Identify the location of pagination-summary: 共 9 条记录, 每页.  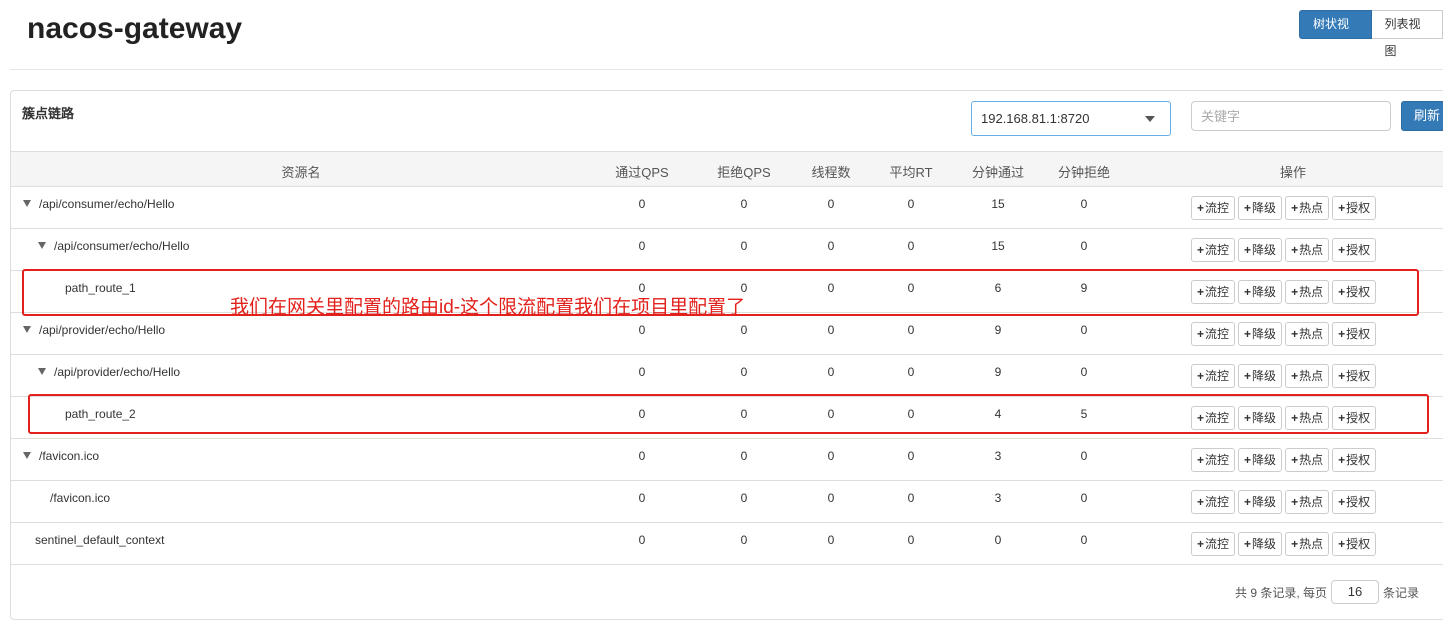
(1281, 592).